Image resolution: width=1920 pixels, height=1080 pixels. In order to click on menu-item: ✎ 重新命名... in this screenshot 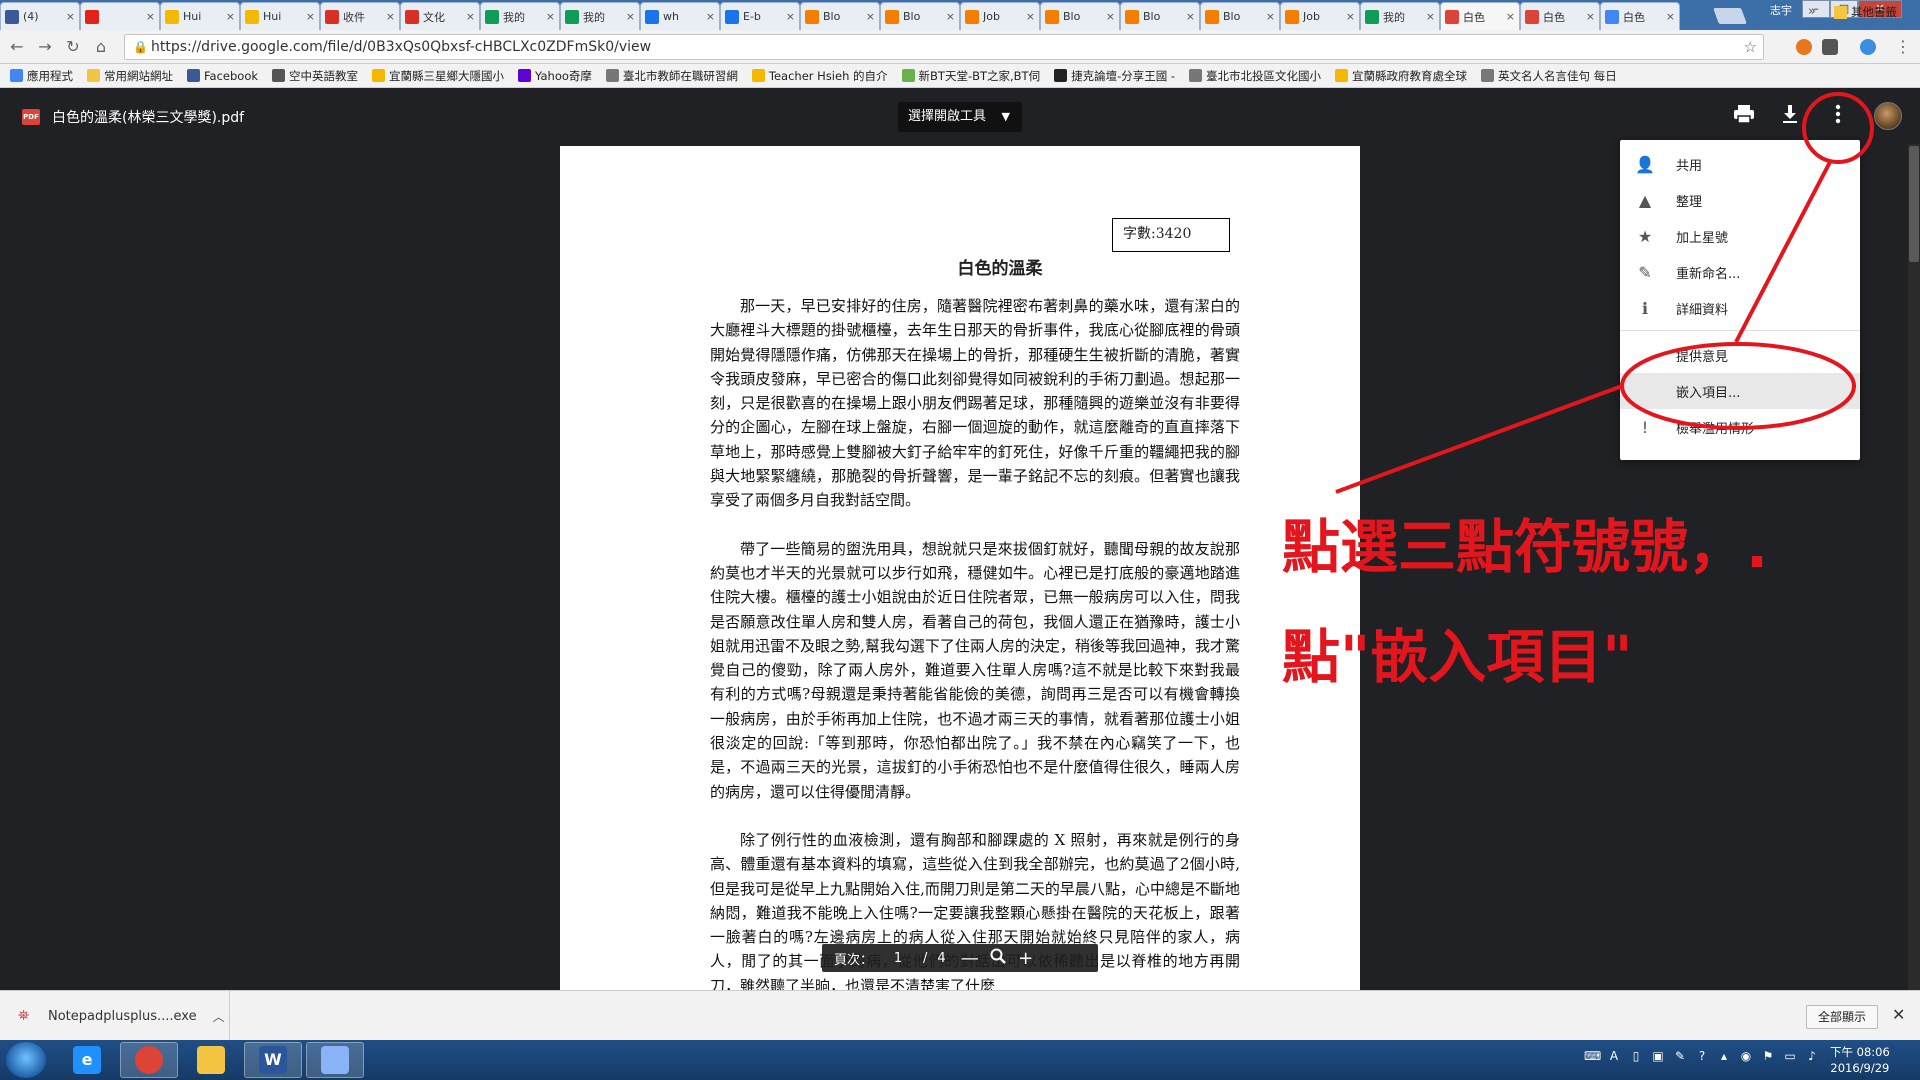, I will do `click(1740, 272)`.